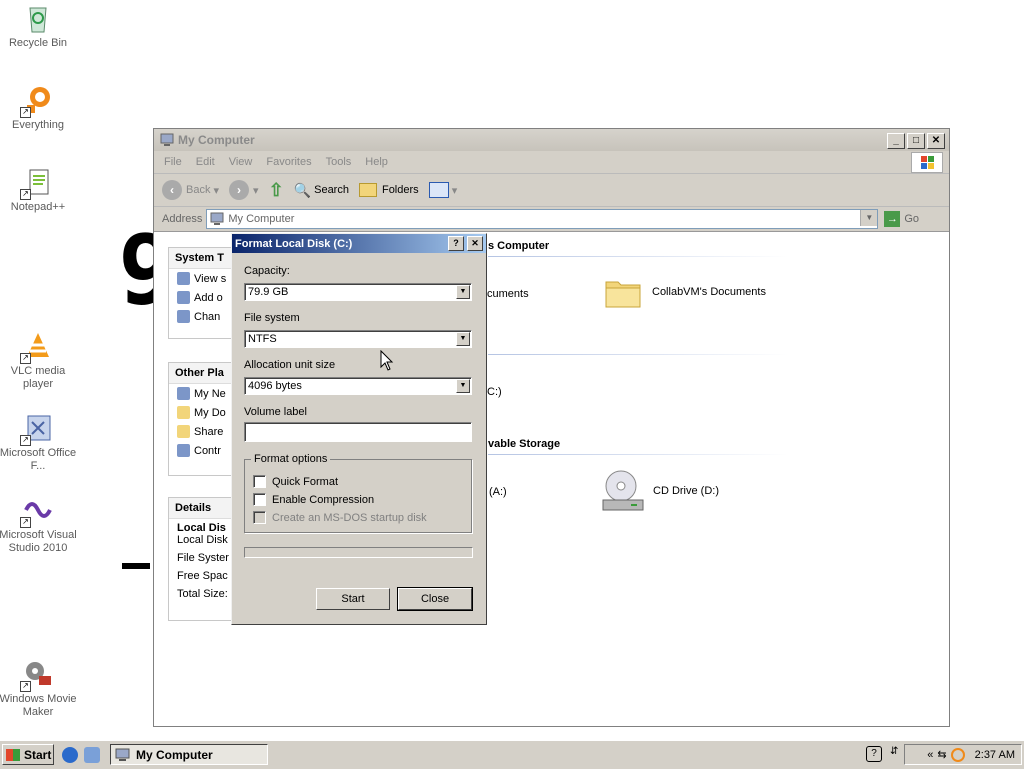  Describe the element at coordinates (204, 278) in the screenshot. I see `task-view-system-info: View s` at that location.